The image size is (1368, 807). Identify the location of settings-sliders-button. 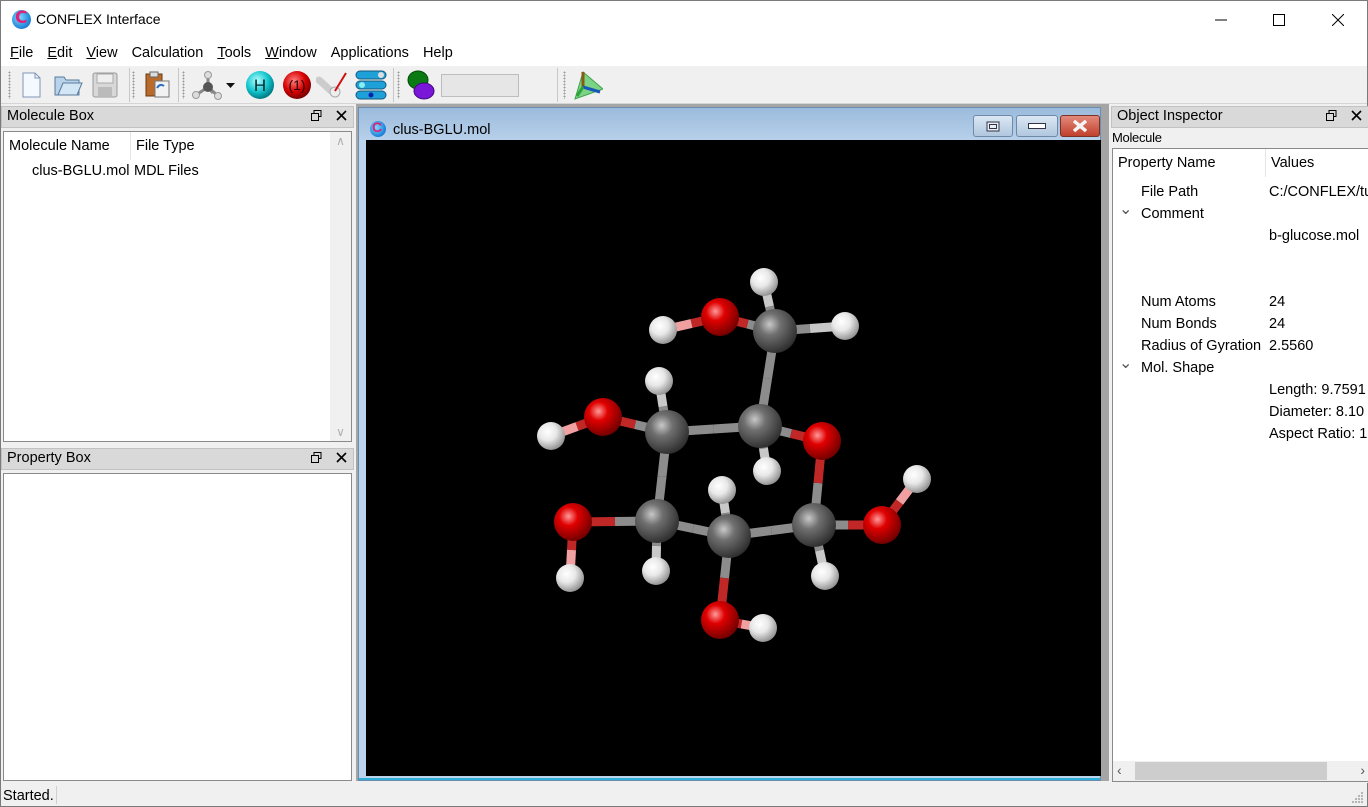
(371, 85).